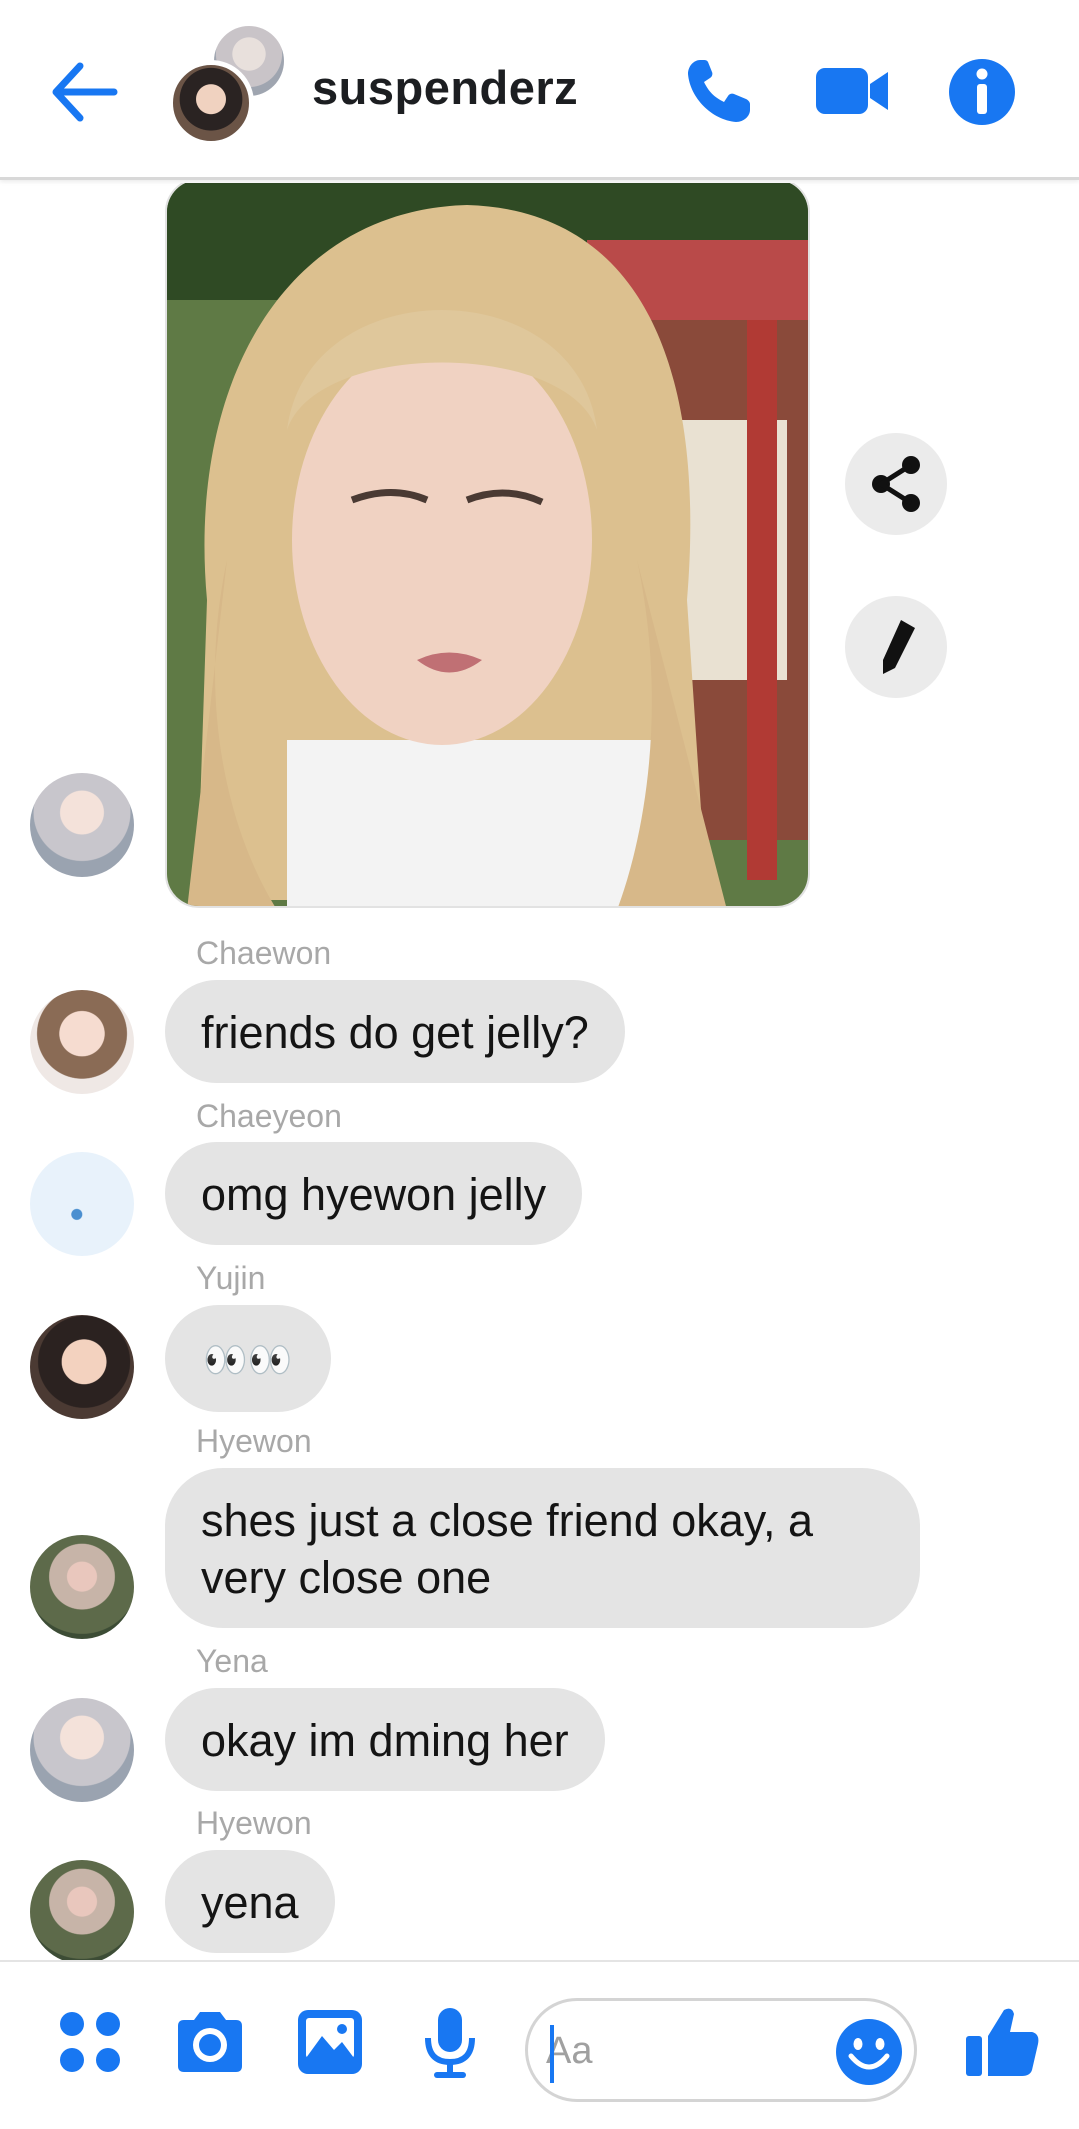 The image size is (1079, 2129). Describe the element at coordinates (982, 92) in the screenshot. I see `info-icon` at that location.